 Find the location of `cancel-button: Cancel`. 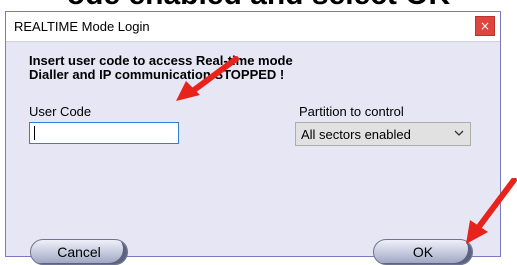

cancel-button: Cancel is located at coordinates (79, 252).